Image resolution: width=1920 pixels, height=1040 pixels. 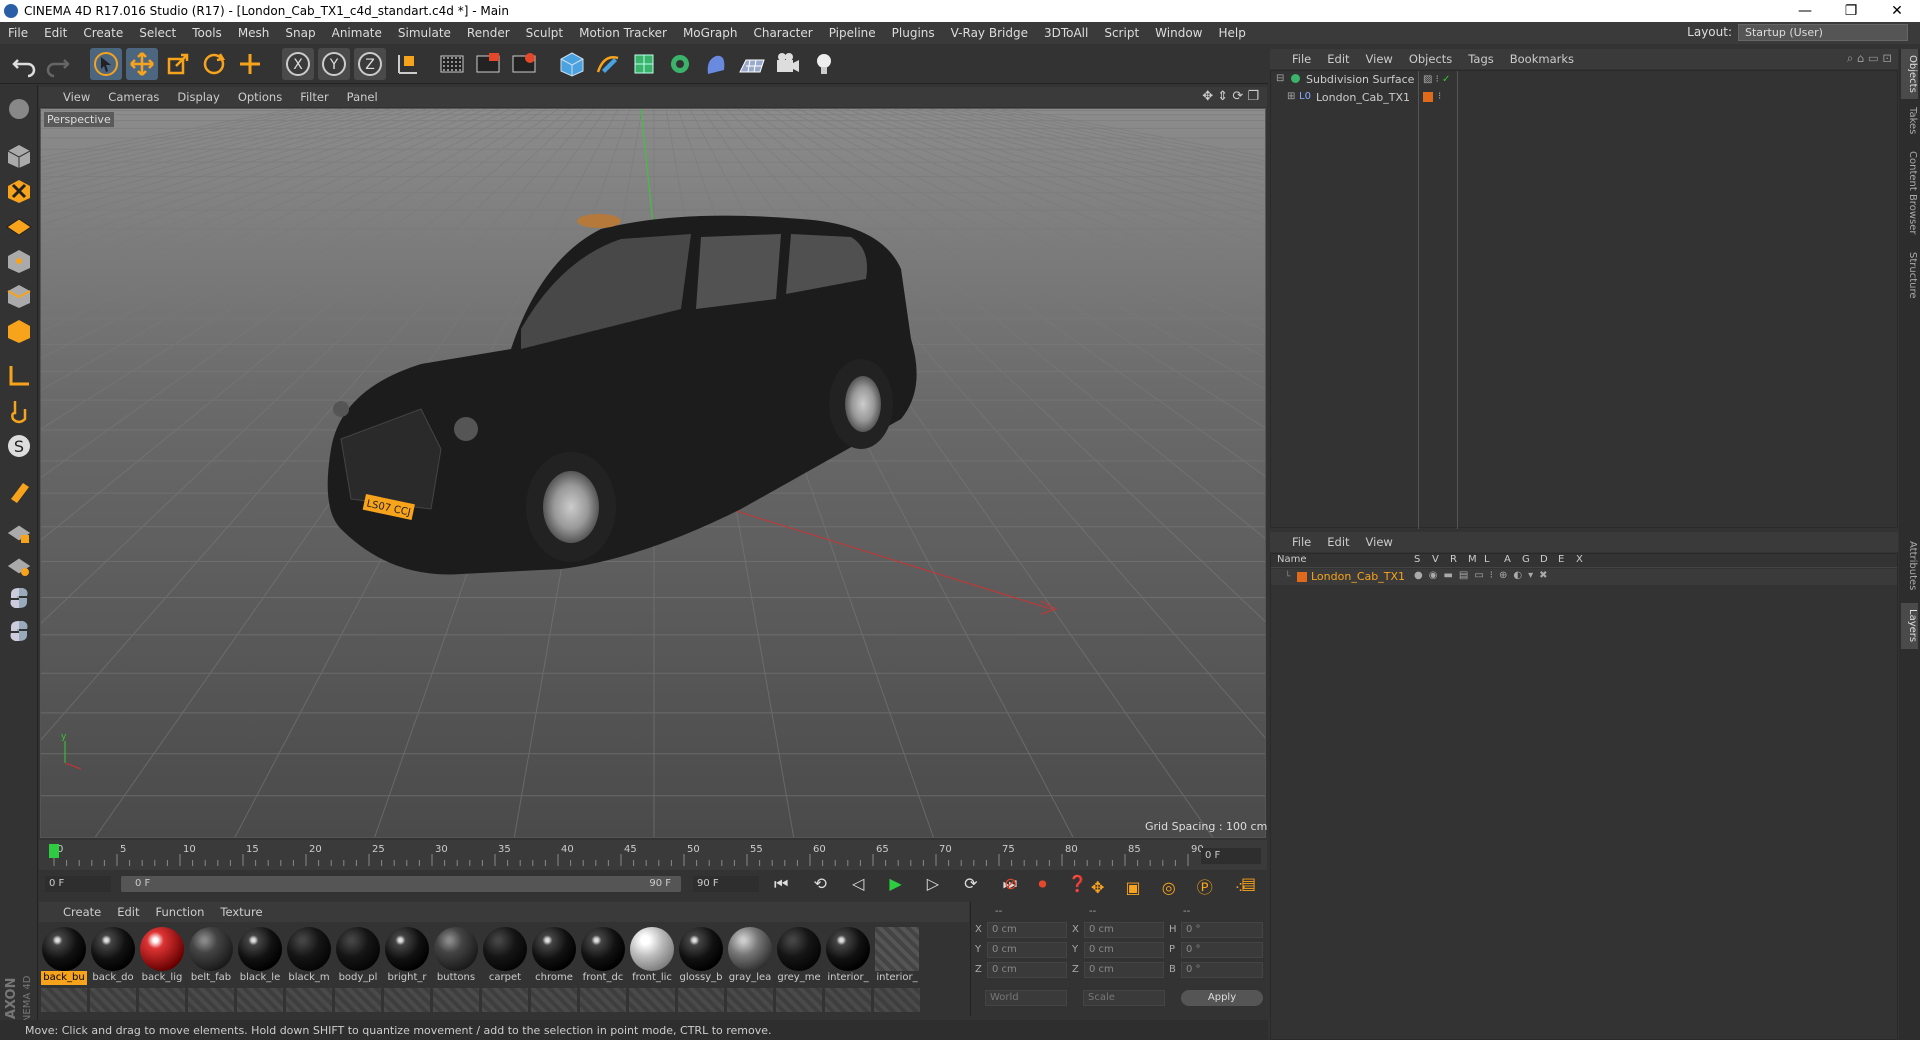 What do you see at coordinates (19, 331) in the screenshot?
I see `polygons-mode-icon` at bounding box center [19, 331].